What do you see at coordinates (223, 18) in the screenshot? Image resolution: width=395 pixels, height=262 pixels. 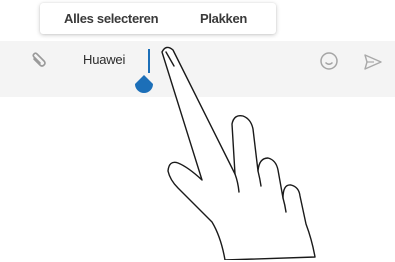 I see `paste-button: Plakken` at bounding box center [223, 18].